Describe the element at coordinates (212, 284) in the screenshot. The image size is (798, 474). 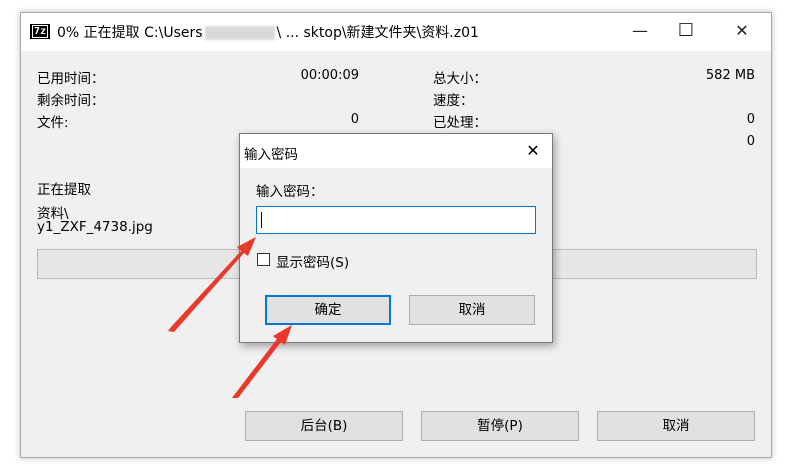
I see `arrow-to-password-input` at that location.